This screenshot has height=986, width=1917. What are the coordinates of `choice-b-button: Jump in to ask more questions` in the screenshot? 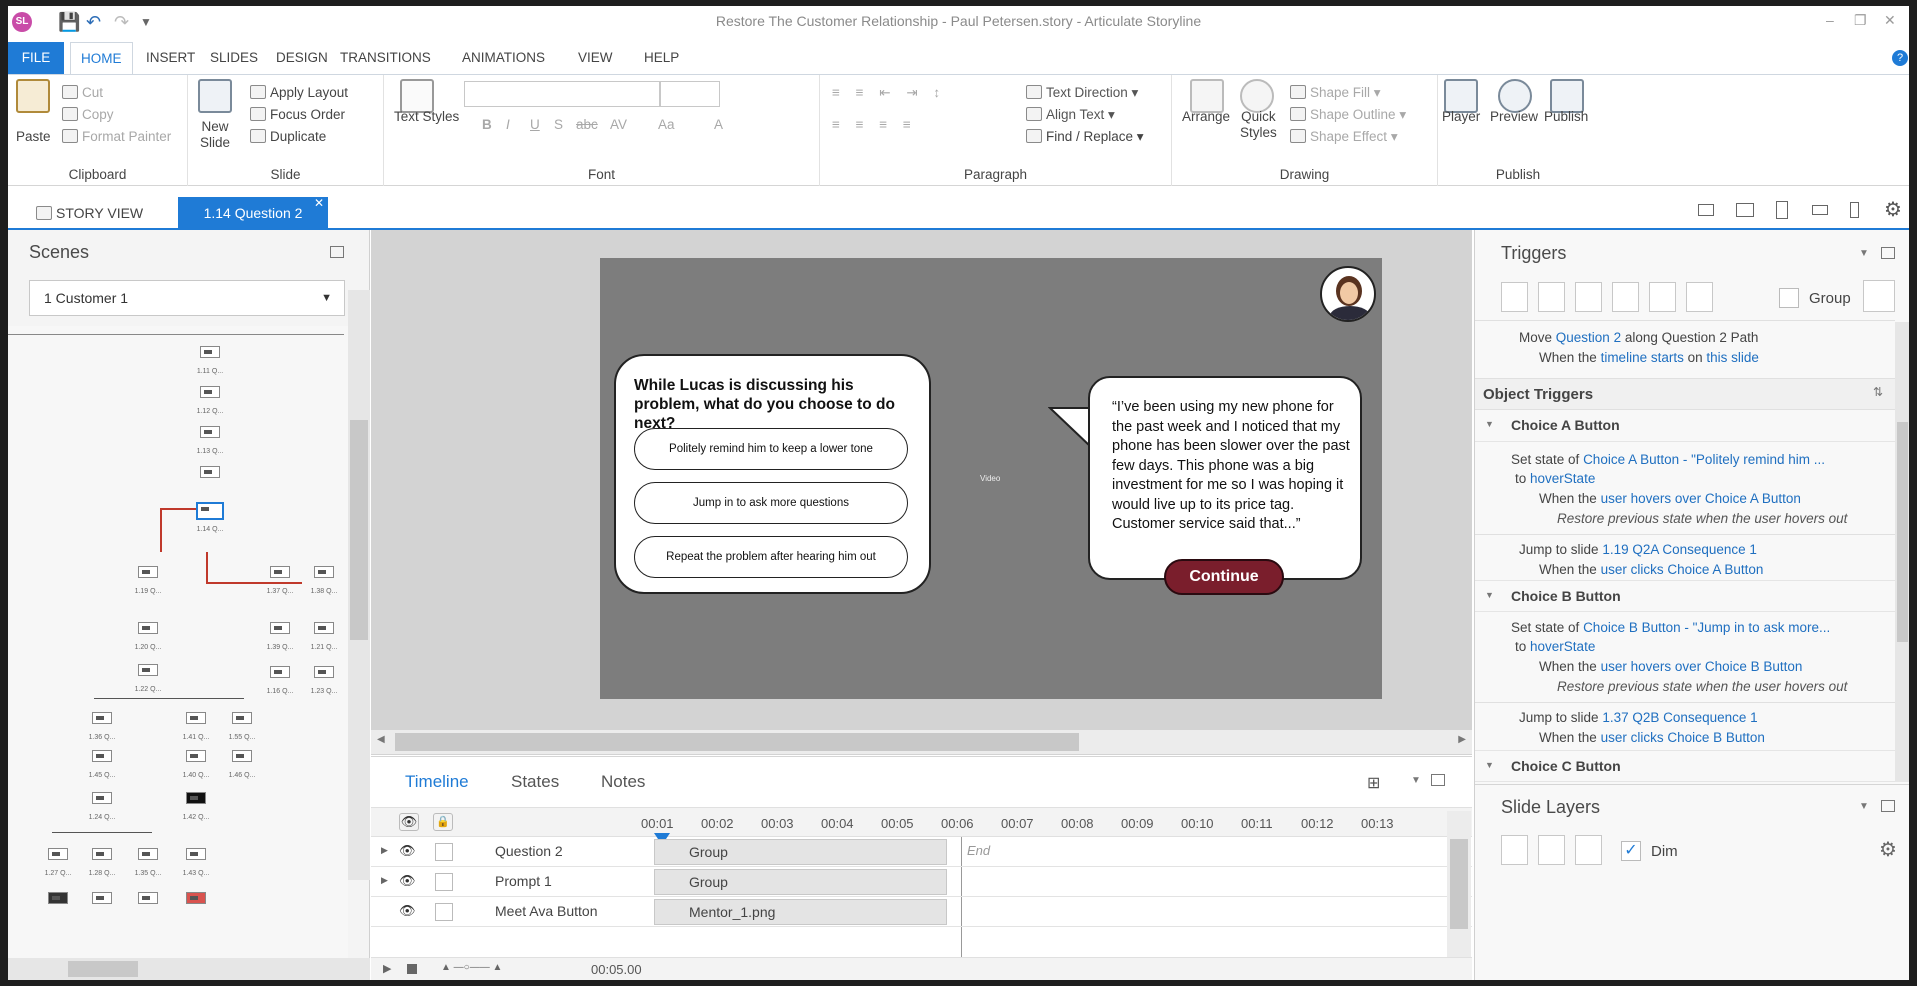 It's located at (771, 503).